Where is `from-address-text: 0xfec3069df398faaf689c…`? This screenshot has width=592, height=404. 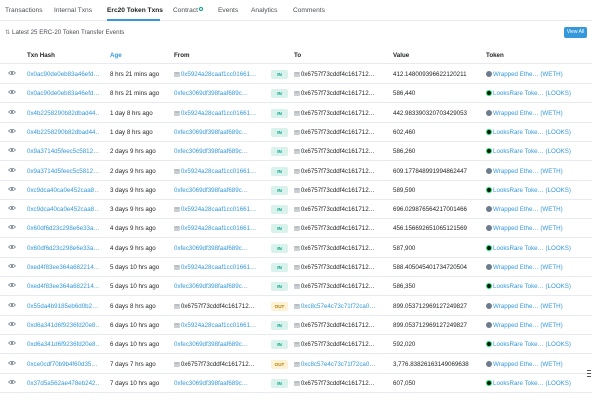 from-address-text: 0xfec3069df398faaf689c… is located at coordinates (211, 287).